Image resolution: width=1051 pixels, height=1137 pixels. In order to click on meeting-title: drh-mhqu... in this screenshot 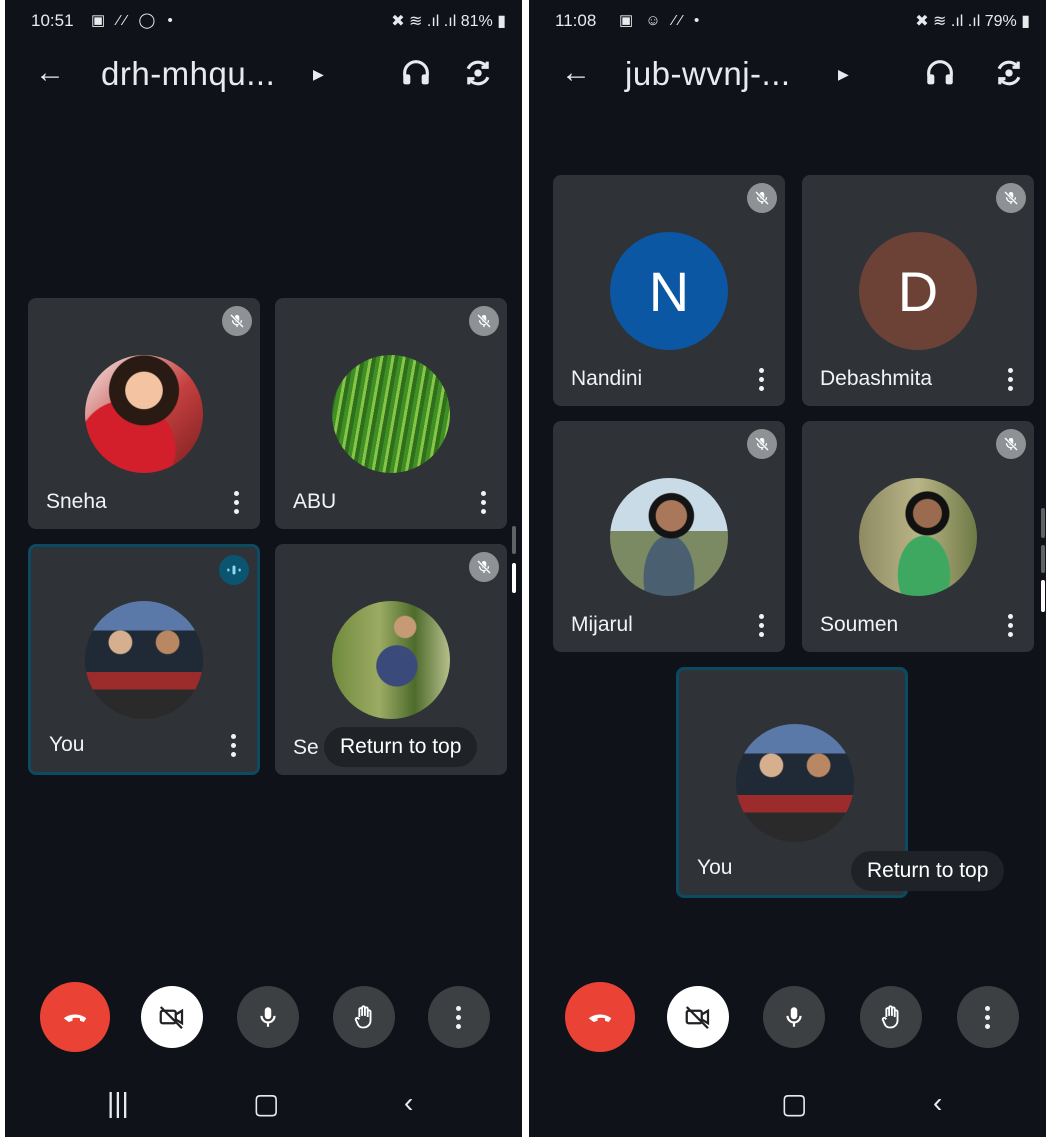, I will do `click(188, 74)`.